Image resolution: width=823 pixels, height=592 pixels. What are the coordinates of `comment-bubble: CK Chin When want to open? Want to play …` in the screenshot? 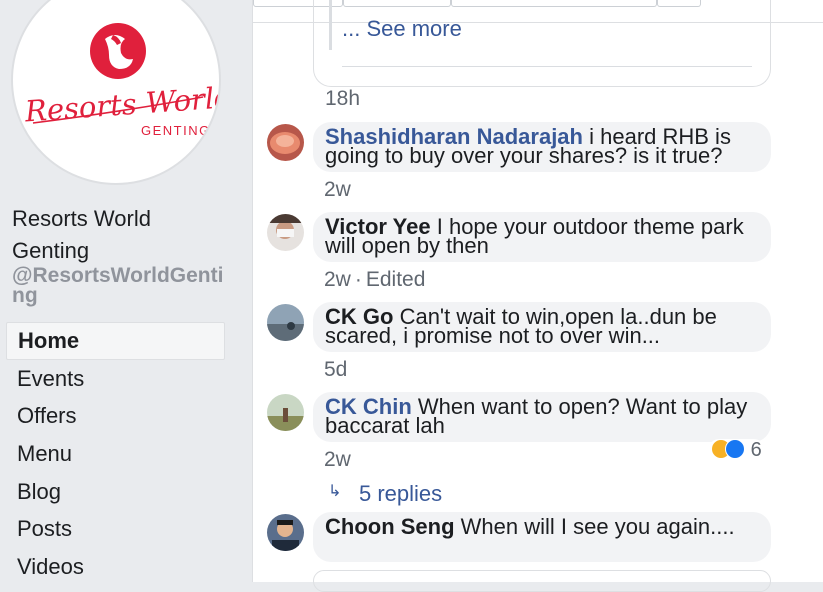 It's located at (542, 417).